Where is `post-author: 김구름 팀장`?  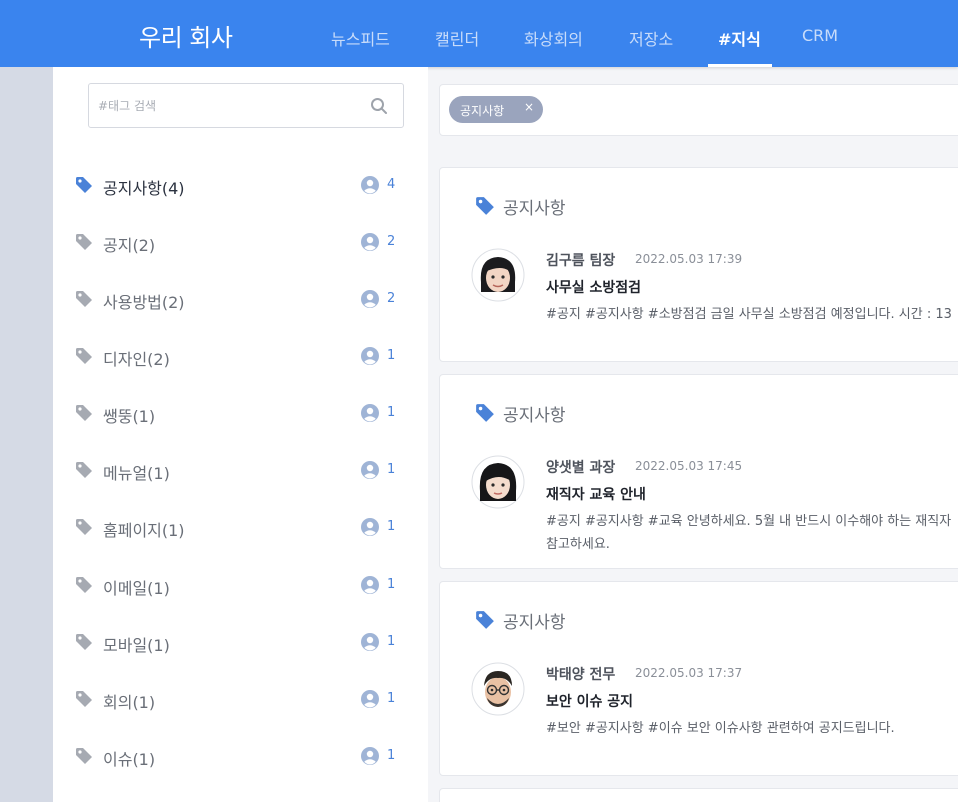 post-author: 김구름 팀장 is located at coordinates (580, 260).